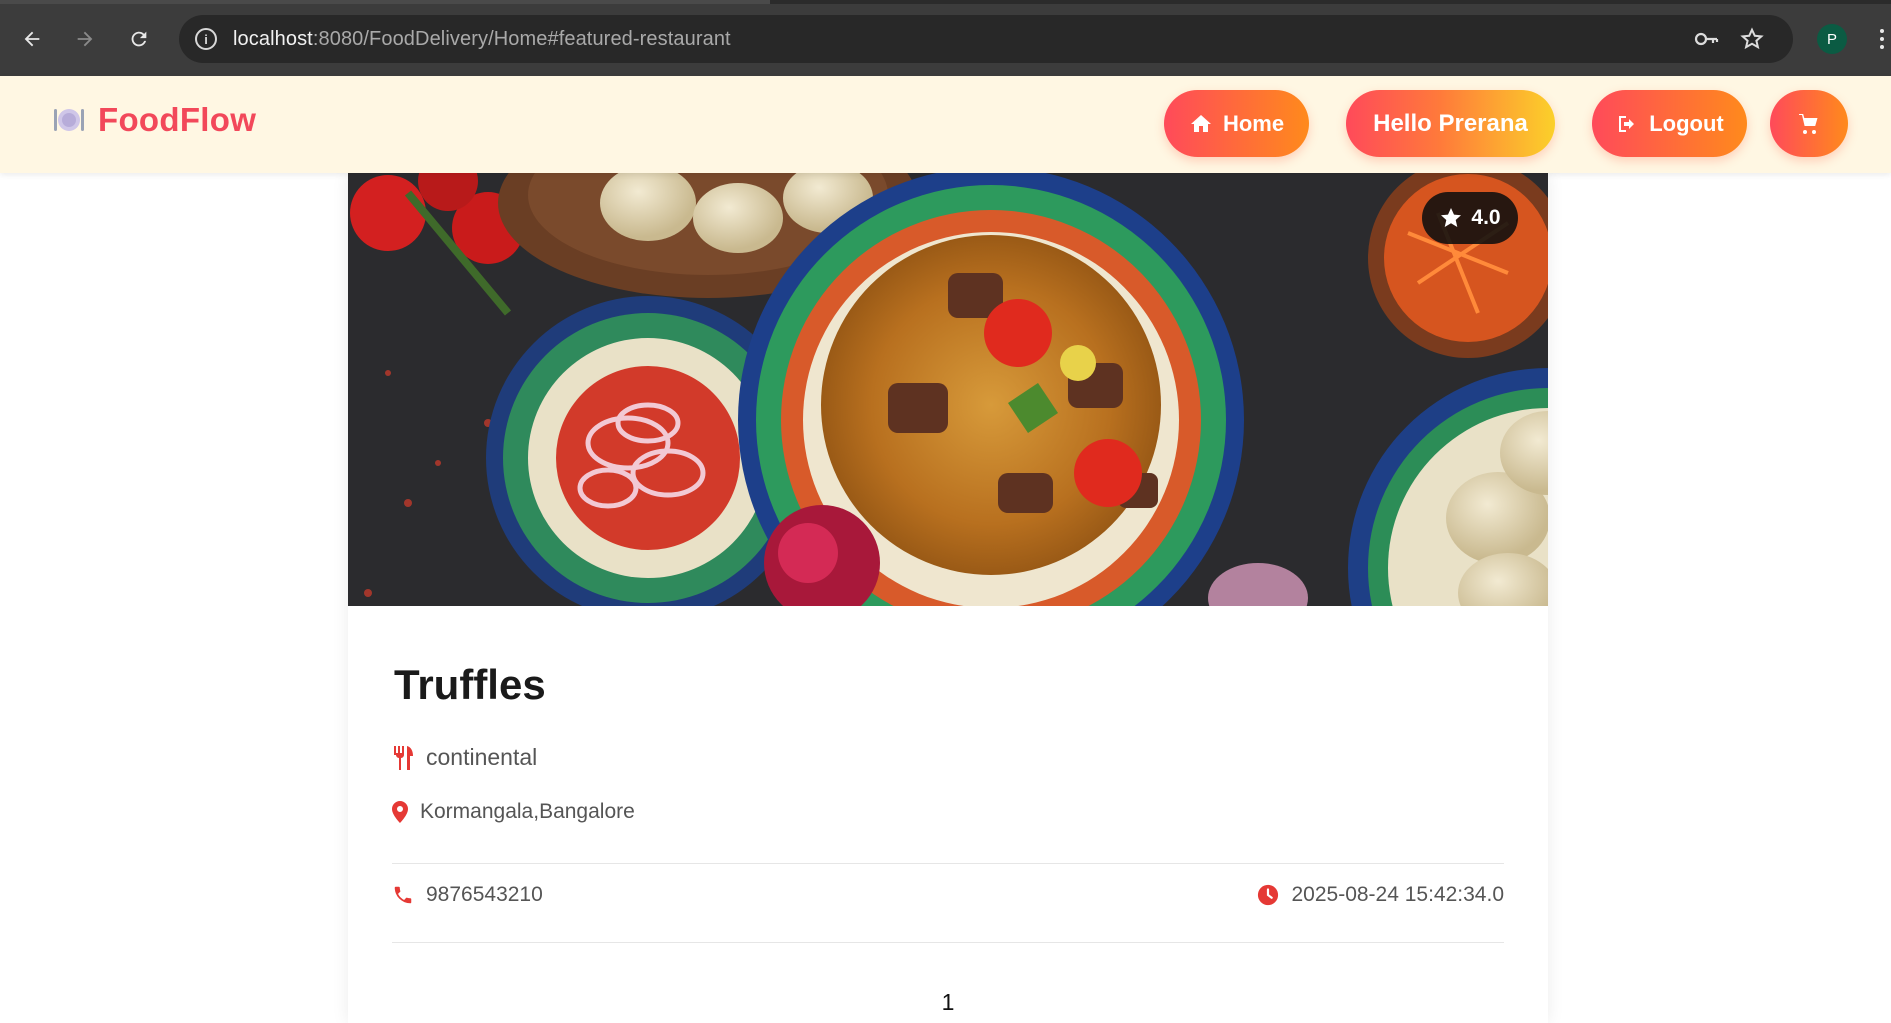  I want to click on home-button: Home, so click(1236, 123).